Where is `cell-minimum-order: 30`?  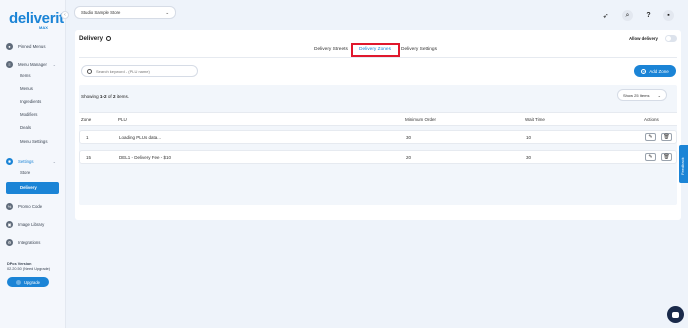
cell-minimum-order: 30 is located at coordinates (409, 137).